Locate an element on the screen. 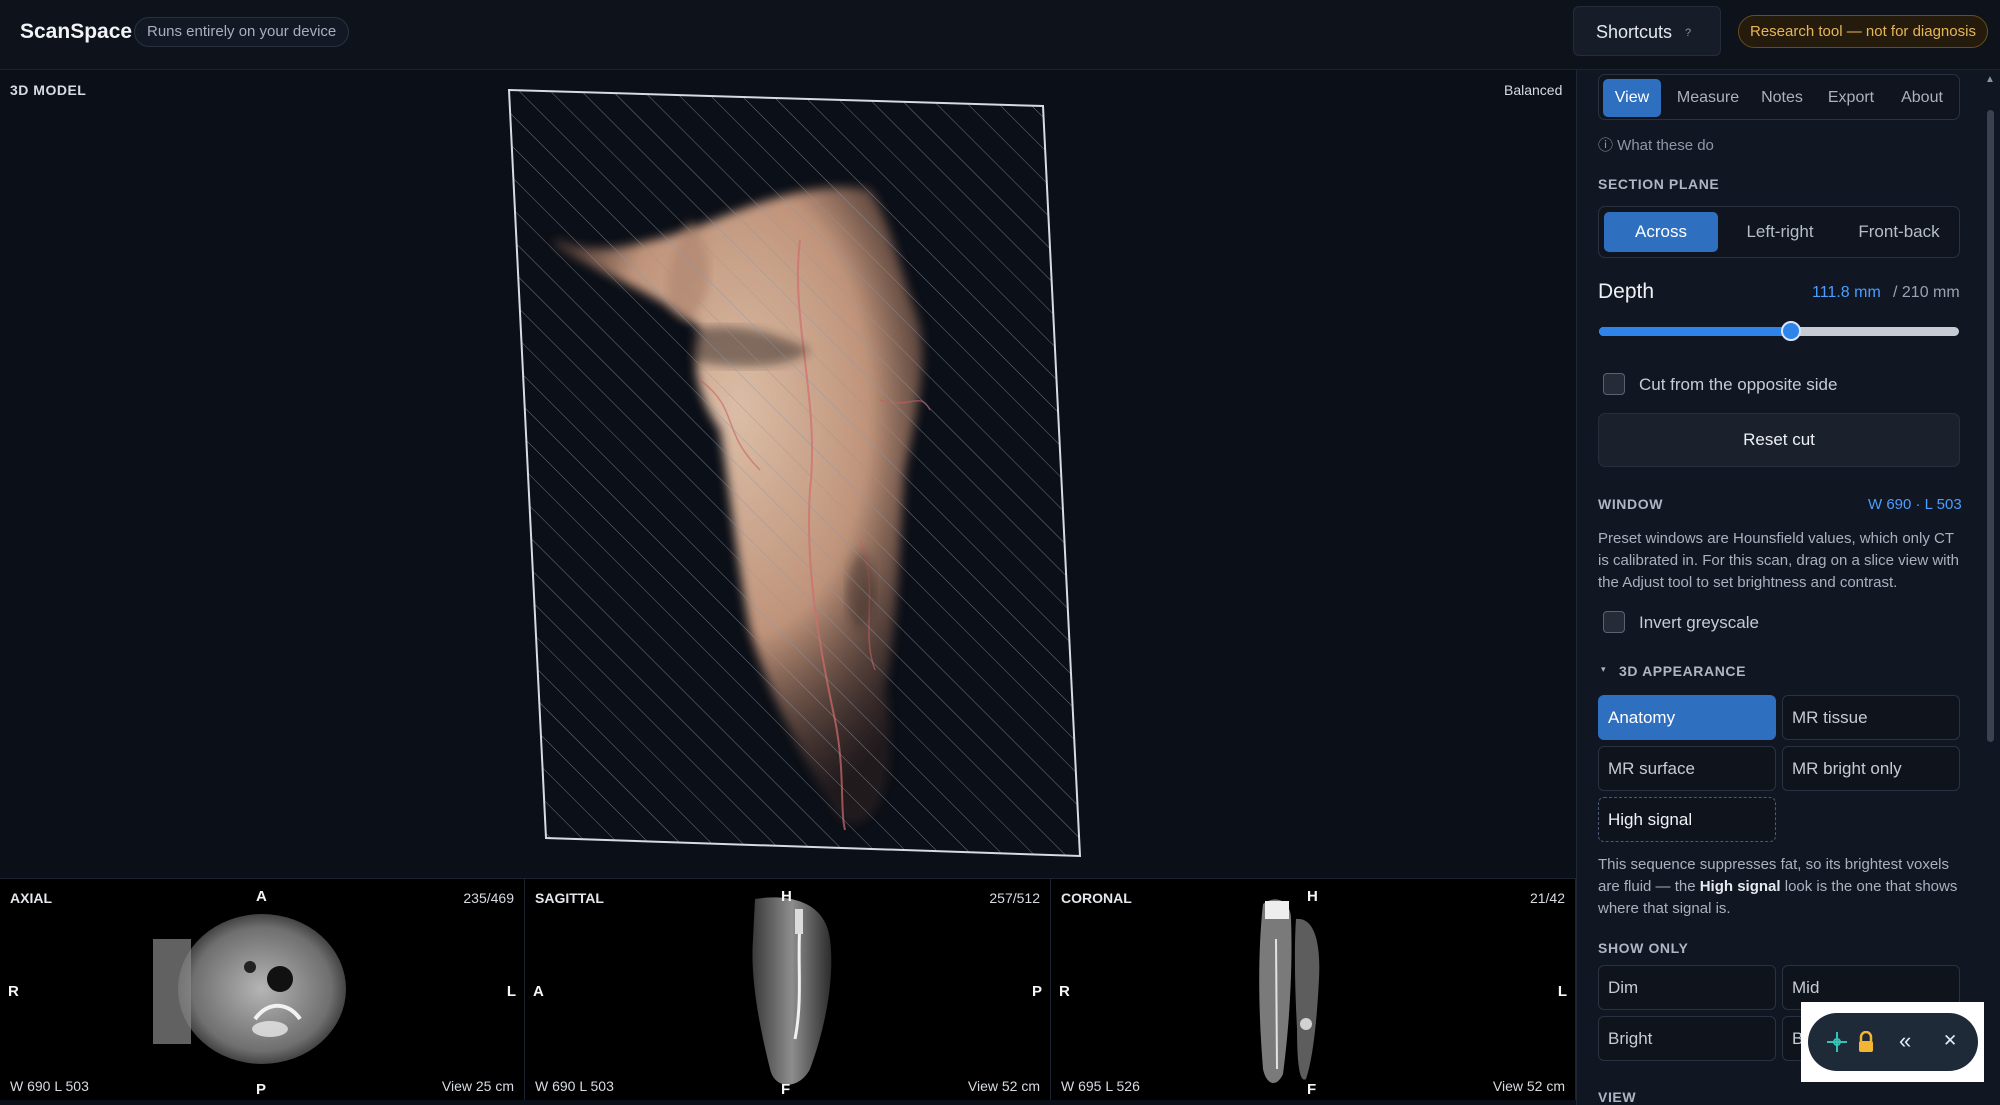 The image size is (2000, 1105). plane-front-back-button: Front-back is located at coordinates (1899, 232).